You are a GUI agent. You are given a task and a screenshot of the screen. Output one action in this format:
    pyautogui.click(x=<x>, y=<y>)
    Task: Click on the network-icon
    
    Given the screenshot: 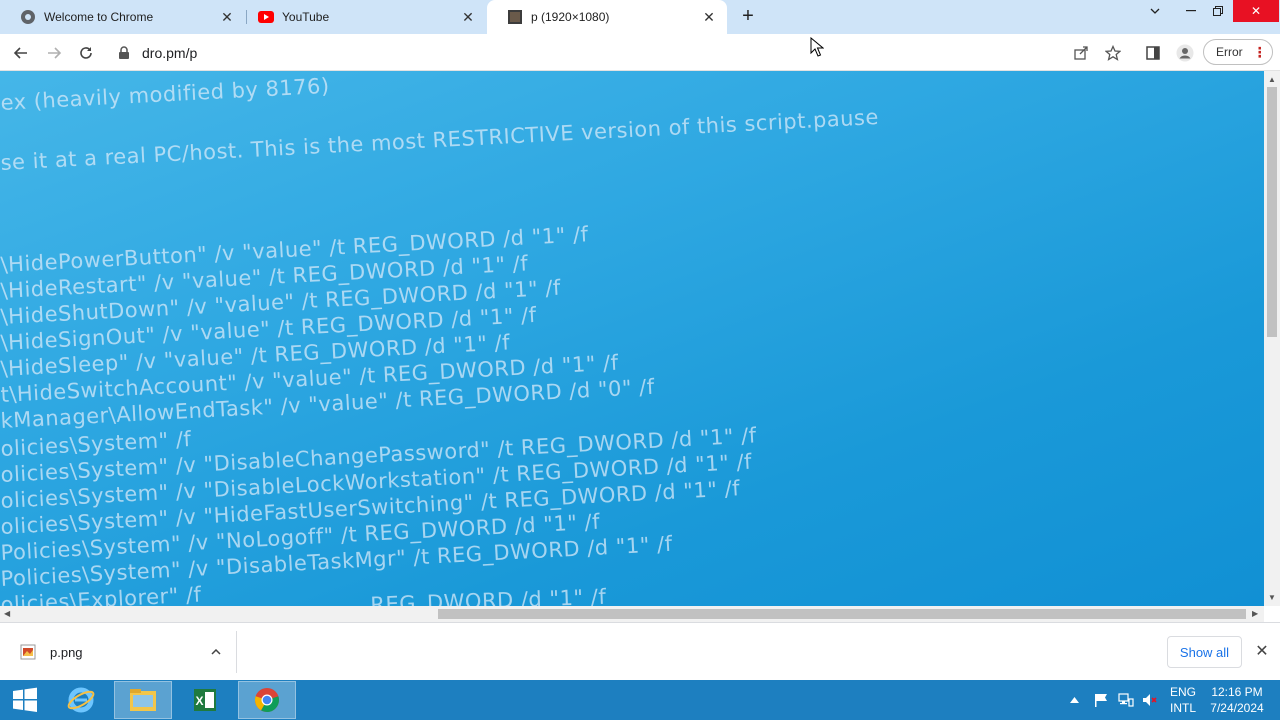 What is the action you would take?
    pyautogui.click(x=1126, y=700)
    